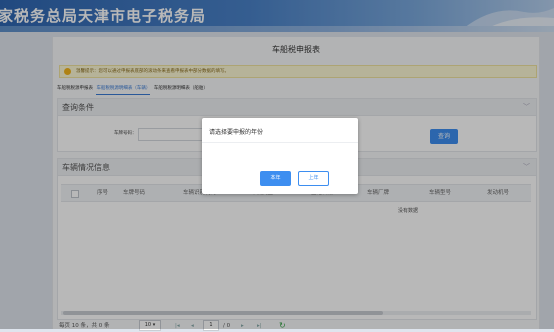  Describe the element at coordinates (313, 178) in the screenshot. I see `last-year-button: 上年` at that location.